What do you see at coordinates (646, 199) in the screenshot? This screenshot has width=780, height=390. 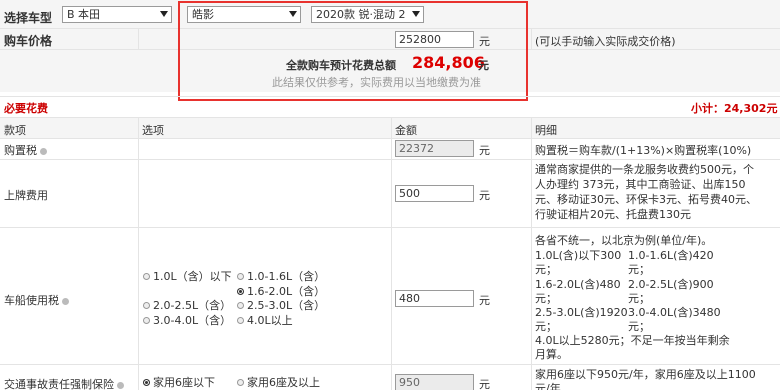 I see `plate-fee-detail: 元、移动证30元、环保卡3元、拓号费40元、` at bounding box center [646, 199].